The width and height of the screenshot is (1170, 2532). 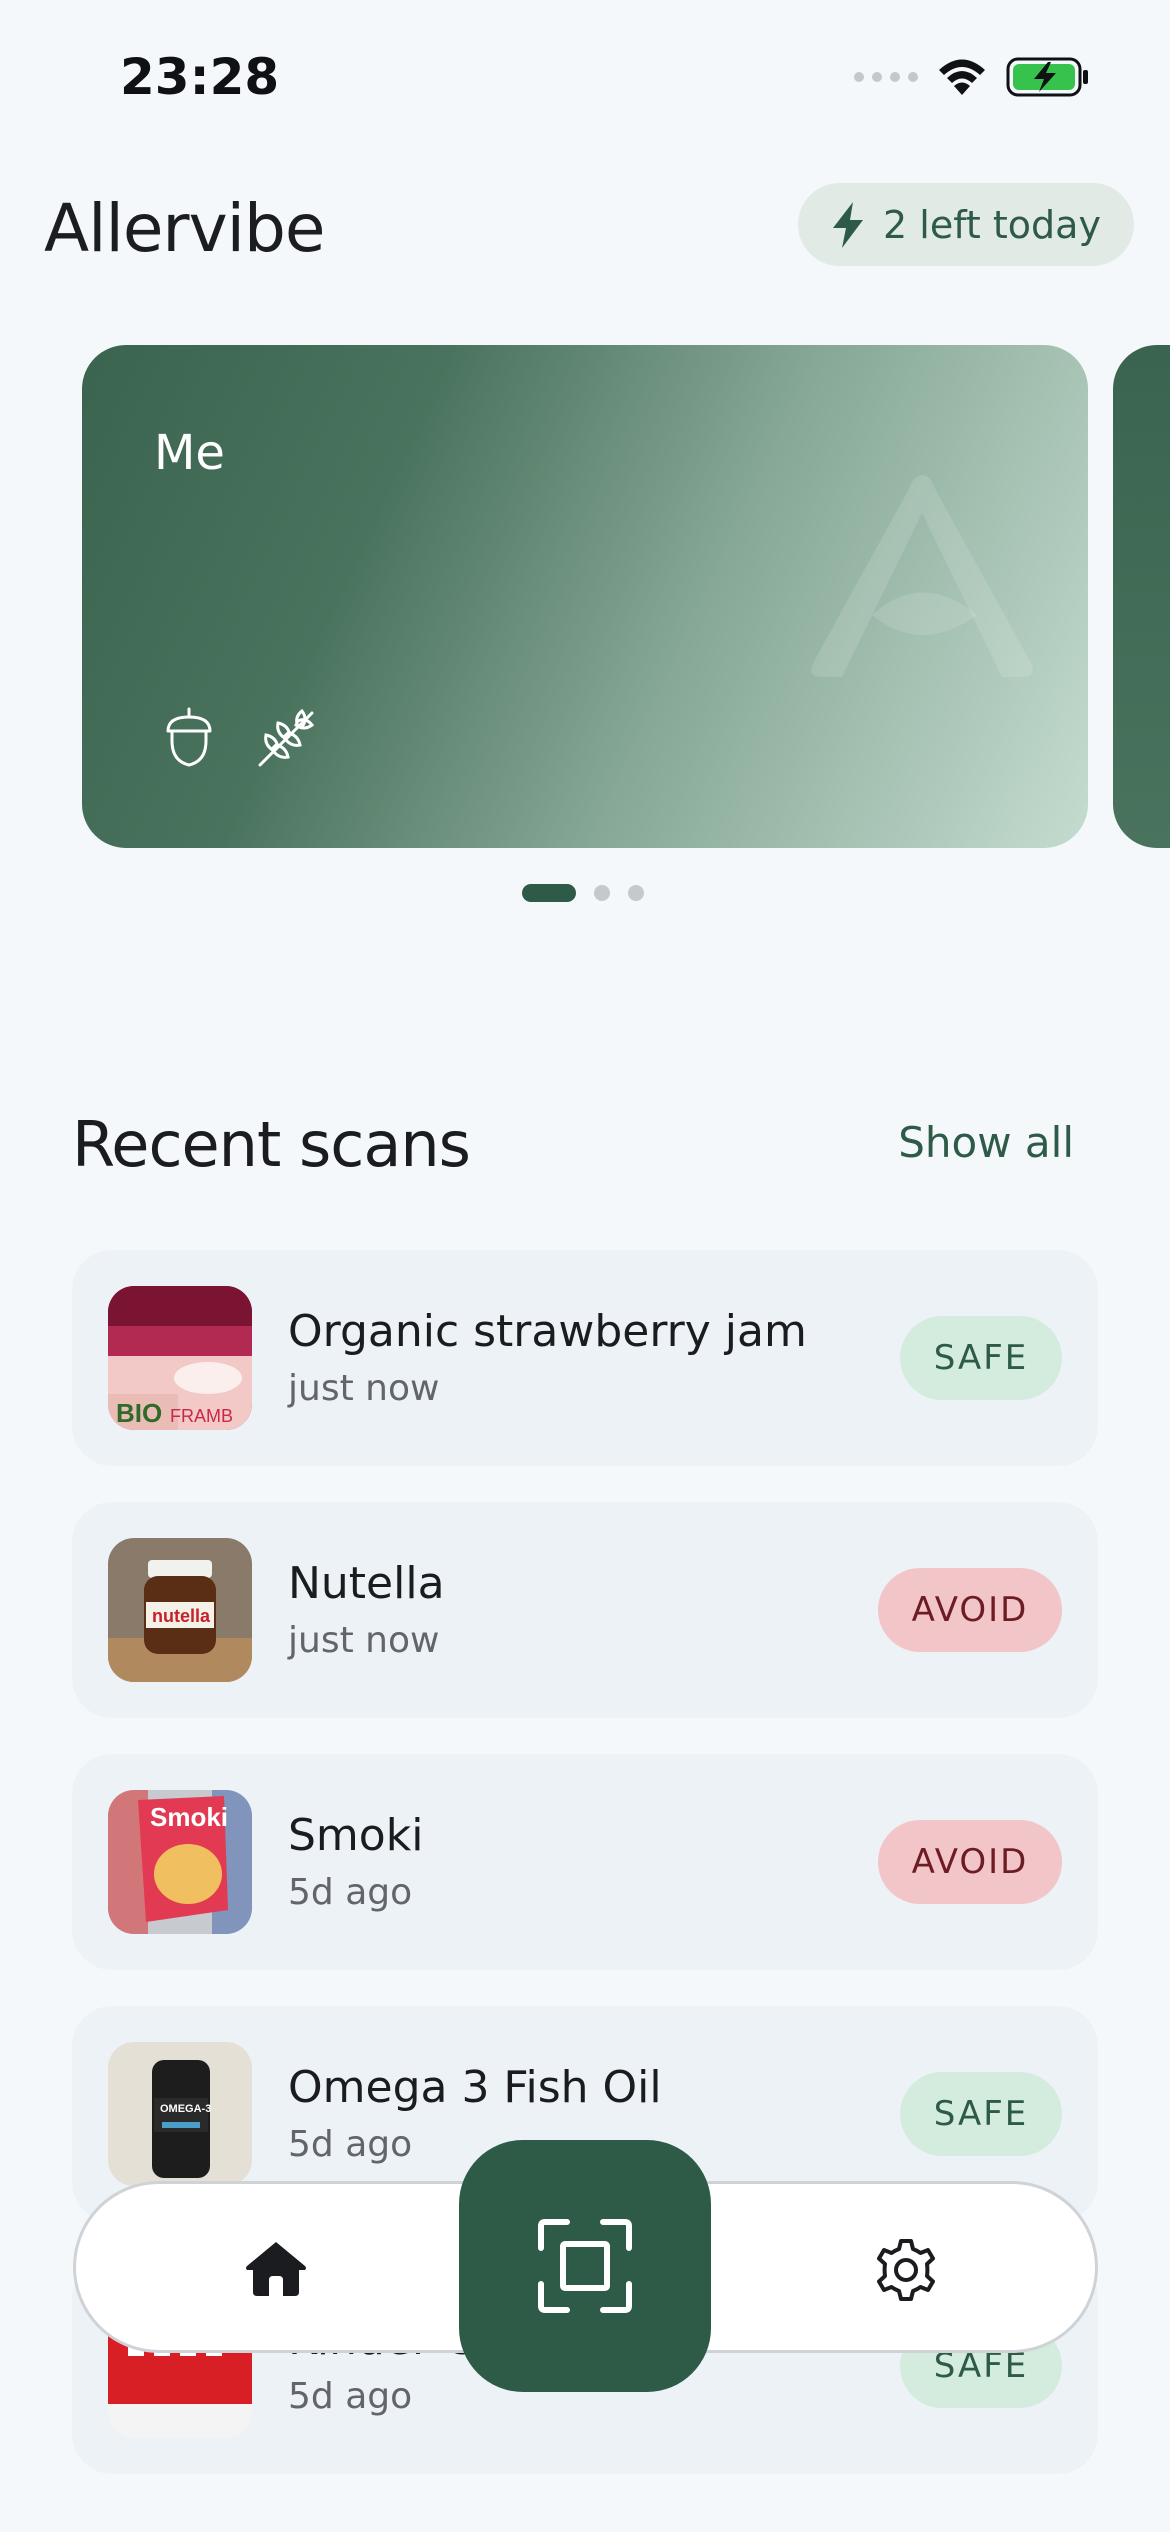 What do you see at coordinates (848, 224) in the screenshot?
I see `lightning-icon` at bounding box center [848, 224].